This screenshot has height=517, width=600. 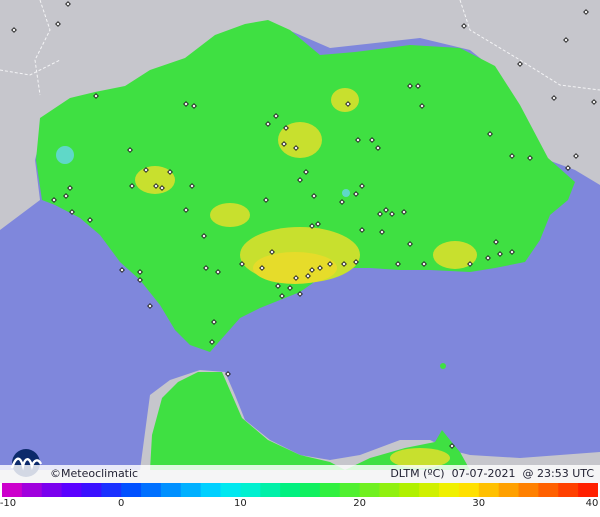 I want to click on color-ramp, so click(x=300, y=490).